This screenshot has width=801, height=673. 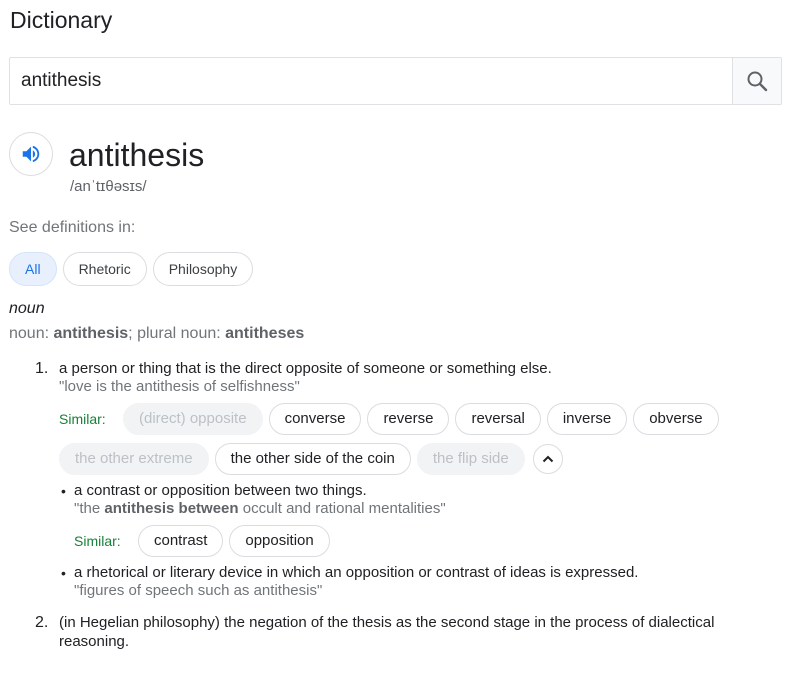 What do you see at coordinates (94, 641) in the screenshot?
I see `sense-definition-continued: reasoning.` at bounding box center [94, 641].